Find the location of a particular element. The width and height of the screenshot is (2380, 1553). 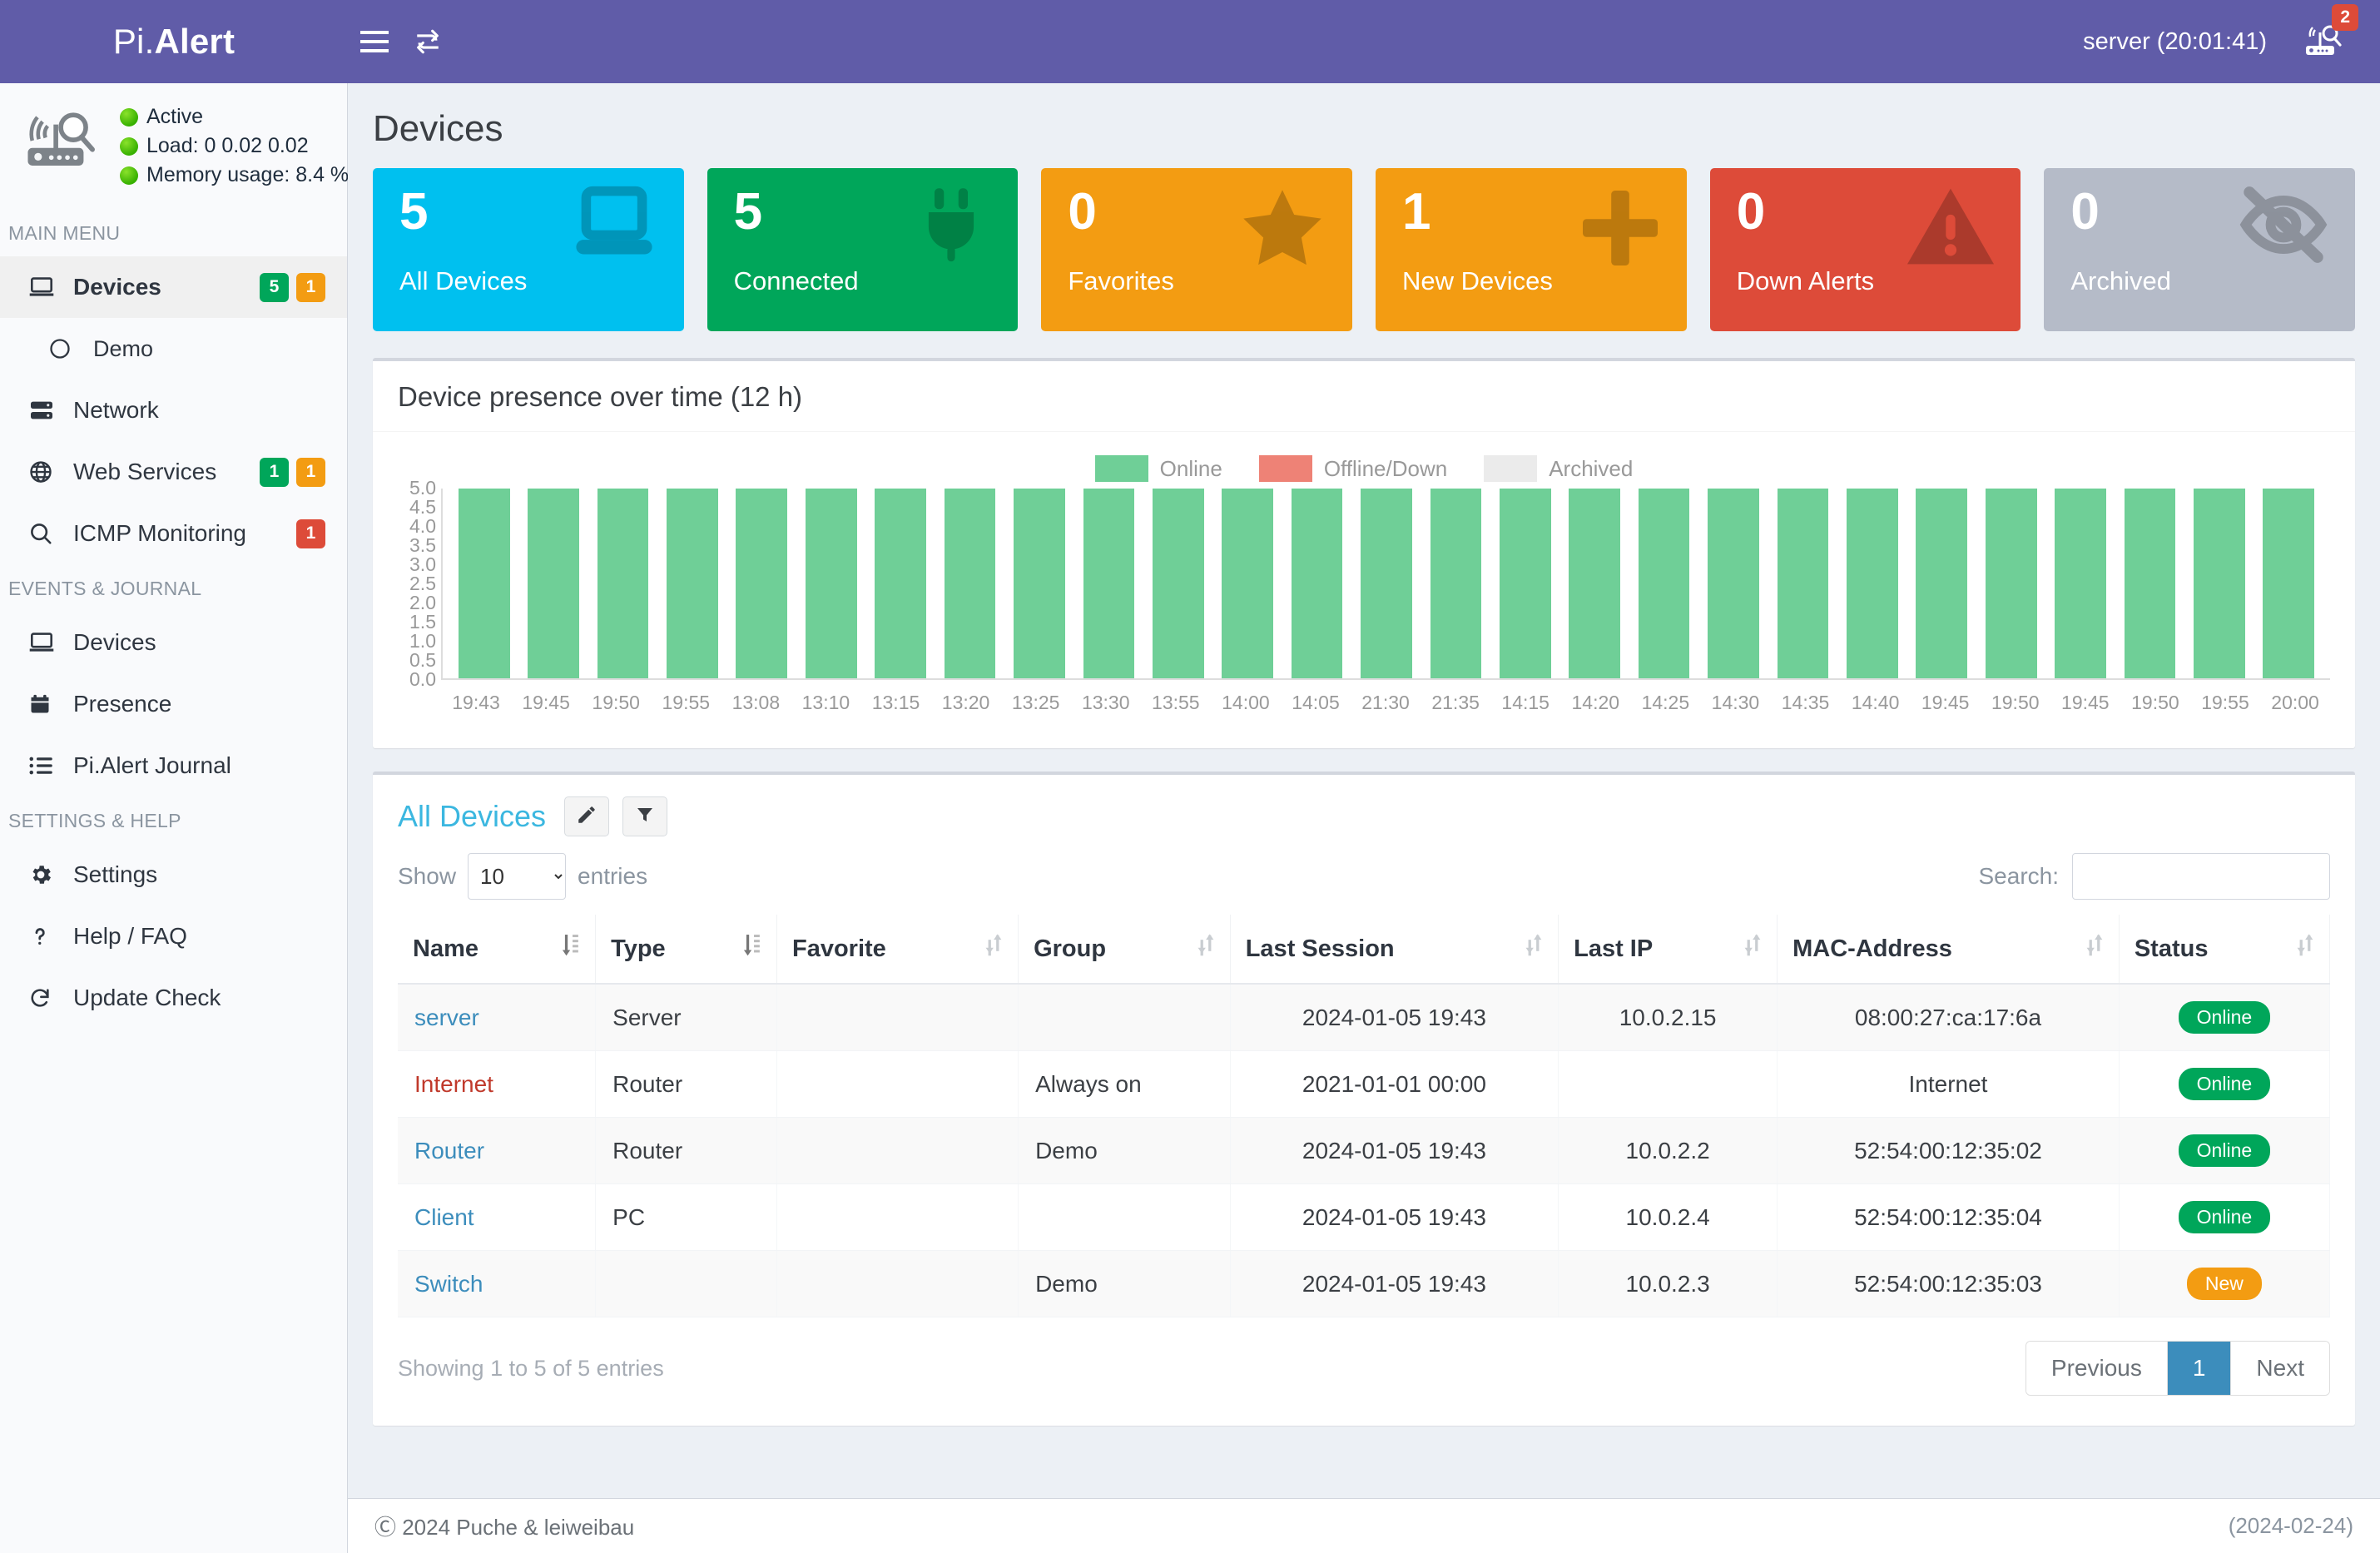

stat-card-label: All Devices is located at coordinates (463, 280).